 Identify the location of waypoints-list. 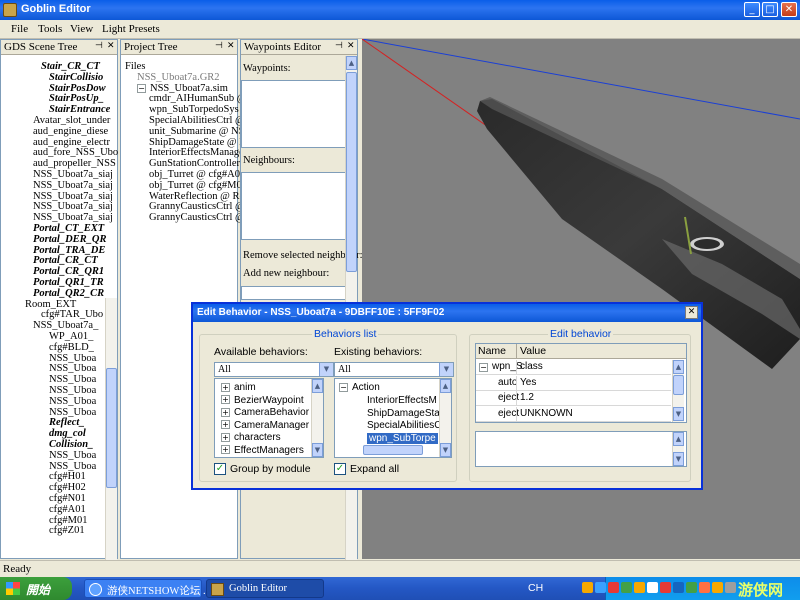
(293, 114).